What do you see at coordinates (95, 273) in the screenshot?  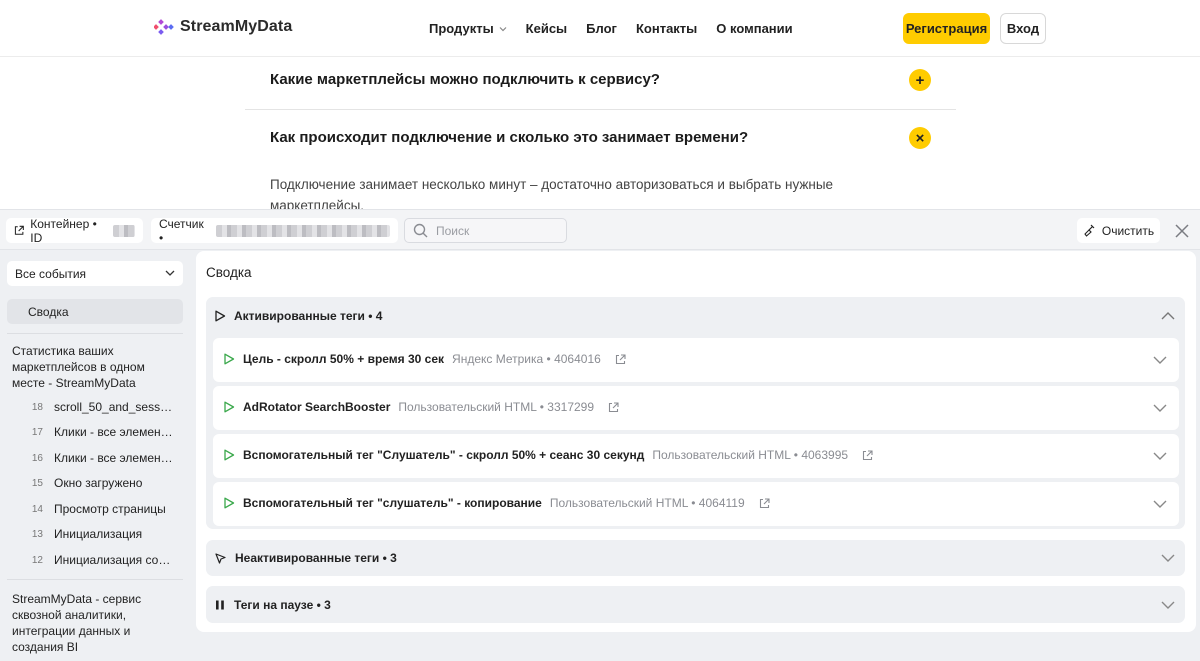 I see `event-filter-select: Все события` at bounding box center [95, 273].